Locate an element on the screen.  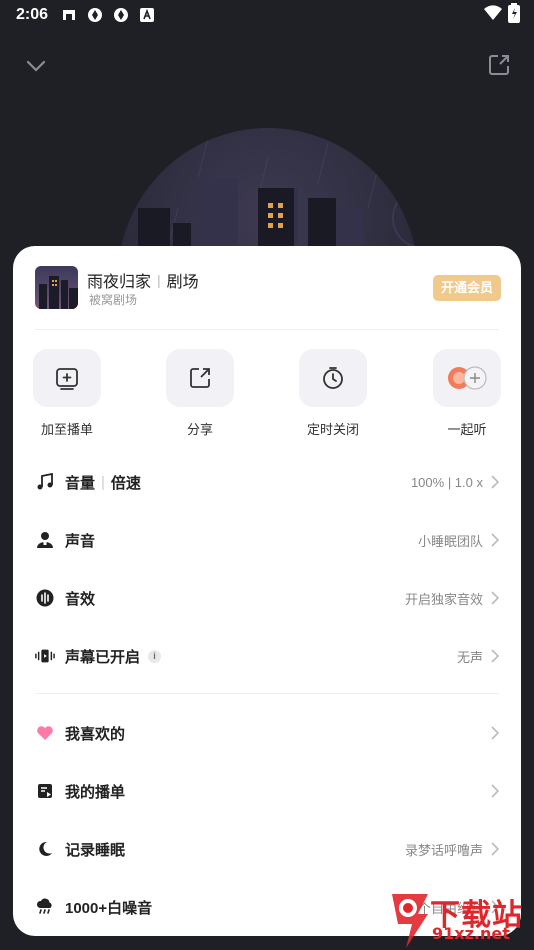
action-grid: 加至播单 分享 定时关闭 一起听 is located at coordinates (267, 394).